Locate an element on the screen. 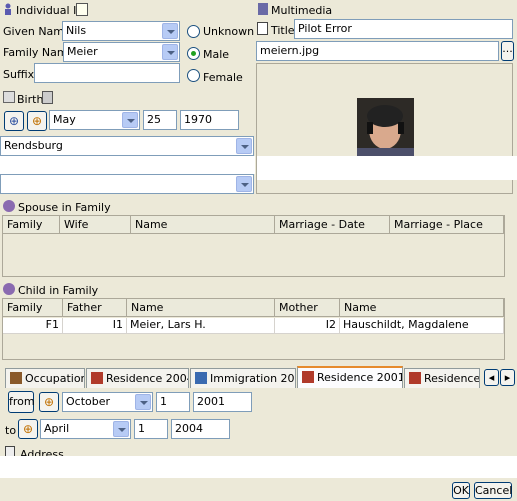 The width and height of the screenshot is (517, 501). column-header: Marriage - Place is located at coordinates (447, 225).